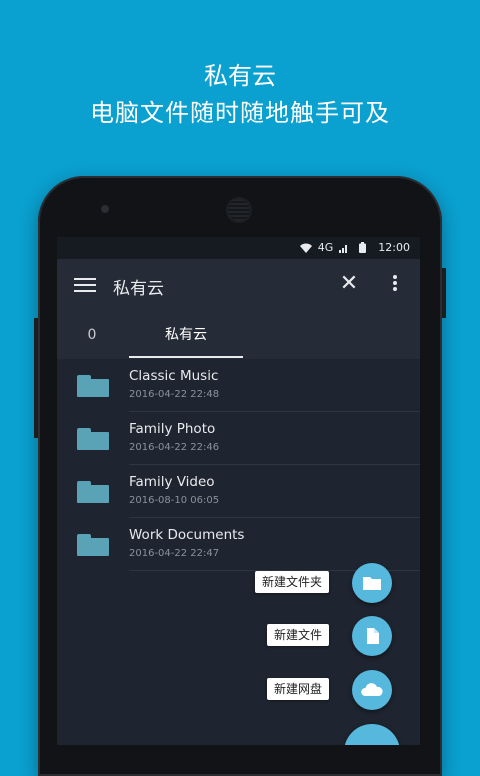  I want to click on earpiece-speaker, so click(239, 210).